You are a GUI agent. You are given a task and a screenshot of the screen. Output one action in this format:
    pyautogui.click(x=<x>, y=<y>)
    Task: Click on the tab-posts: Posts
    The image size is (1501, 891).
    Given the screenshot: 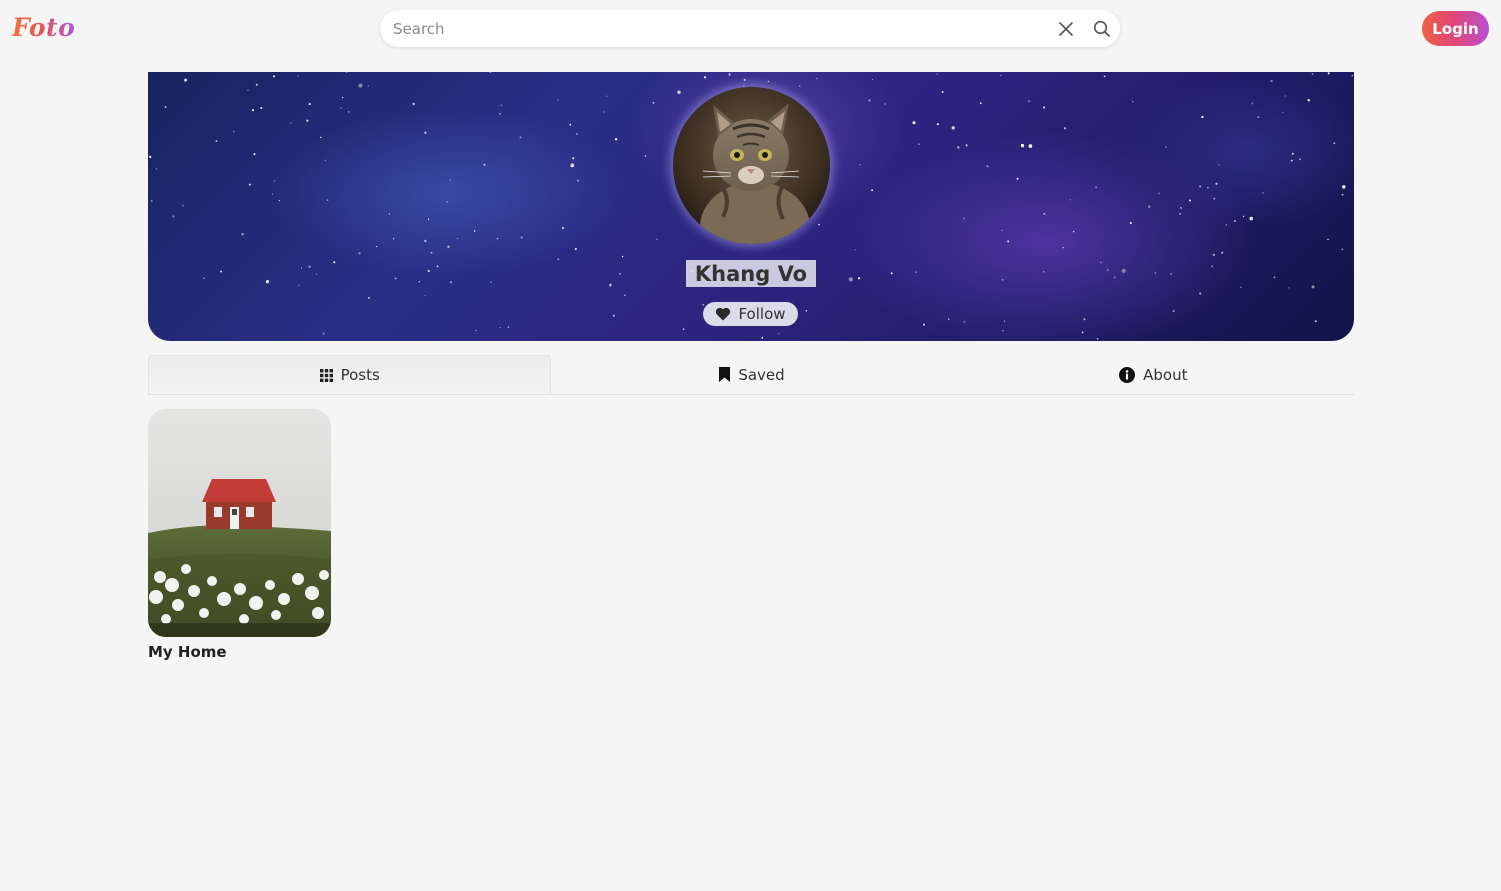 What is the action you would take?
    pyautogui.click(x=350, y=374)
    